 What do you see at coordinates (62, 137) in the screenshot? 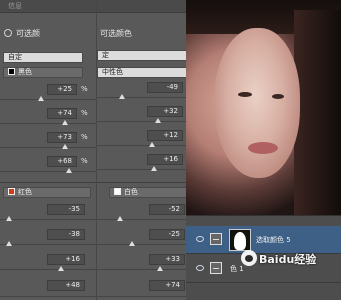
I see `yellow-field: +73` at bounding box center [62, 137].